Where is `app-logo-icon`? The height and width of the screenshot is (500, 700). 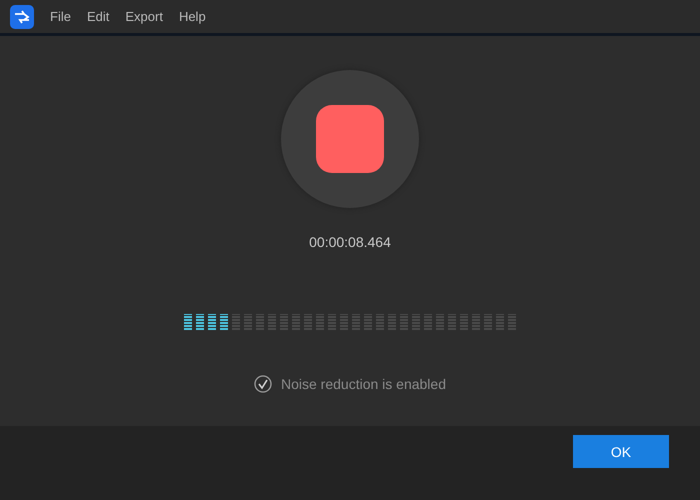
app-logo-icon is located at coordinates (22, 16).